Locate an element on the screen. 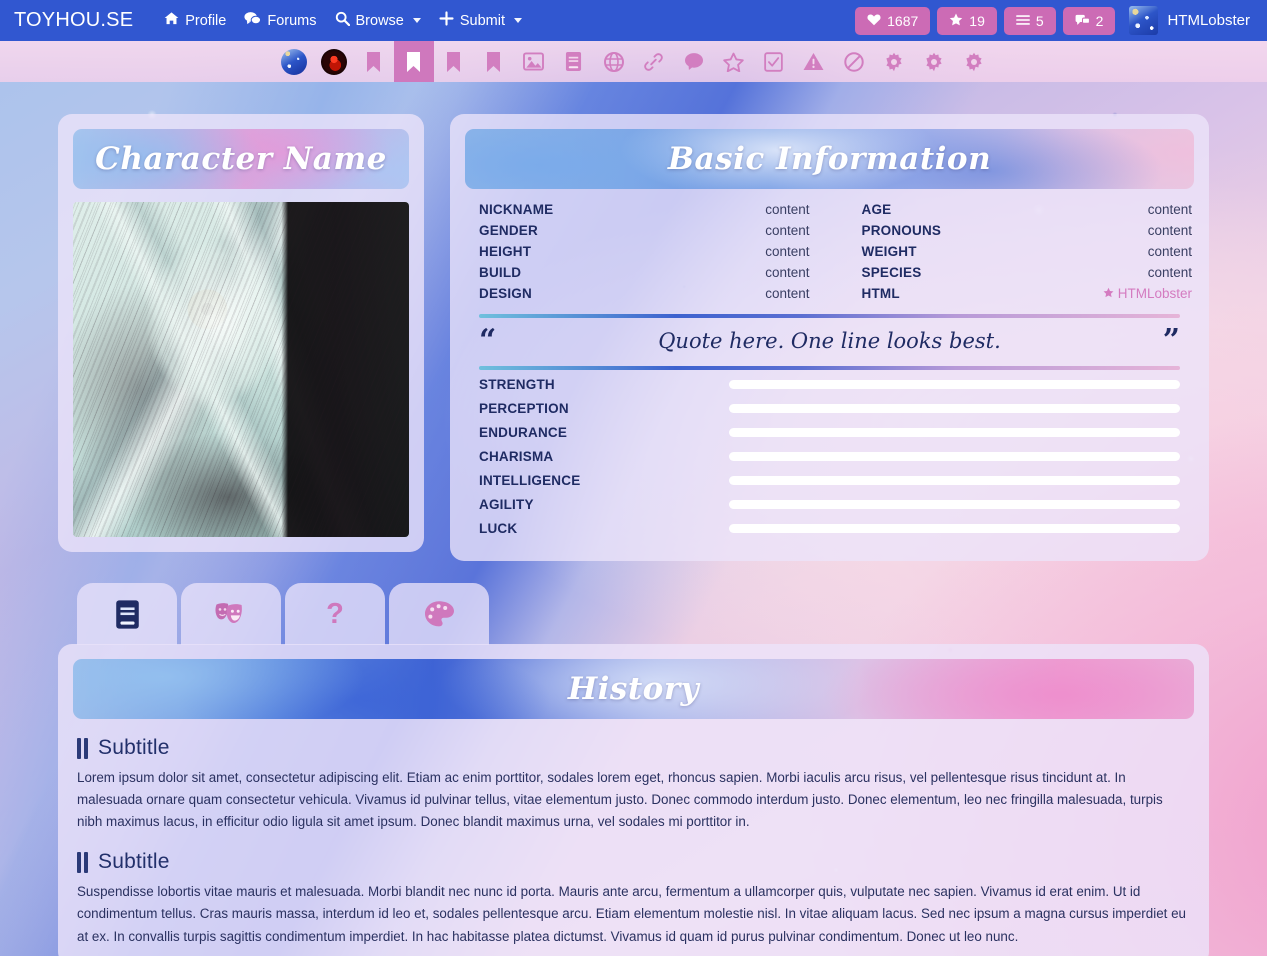 The image size is (1267, 956). toolbar-todo is located at coordinates (774, 61).